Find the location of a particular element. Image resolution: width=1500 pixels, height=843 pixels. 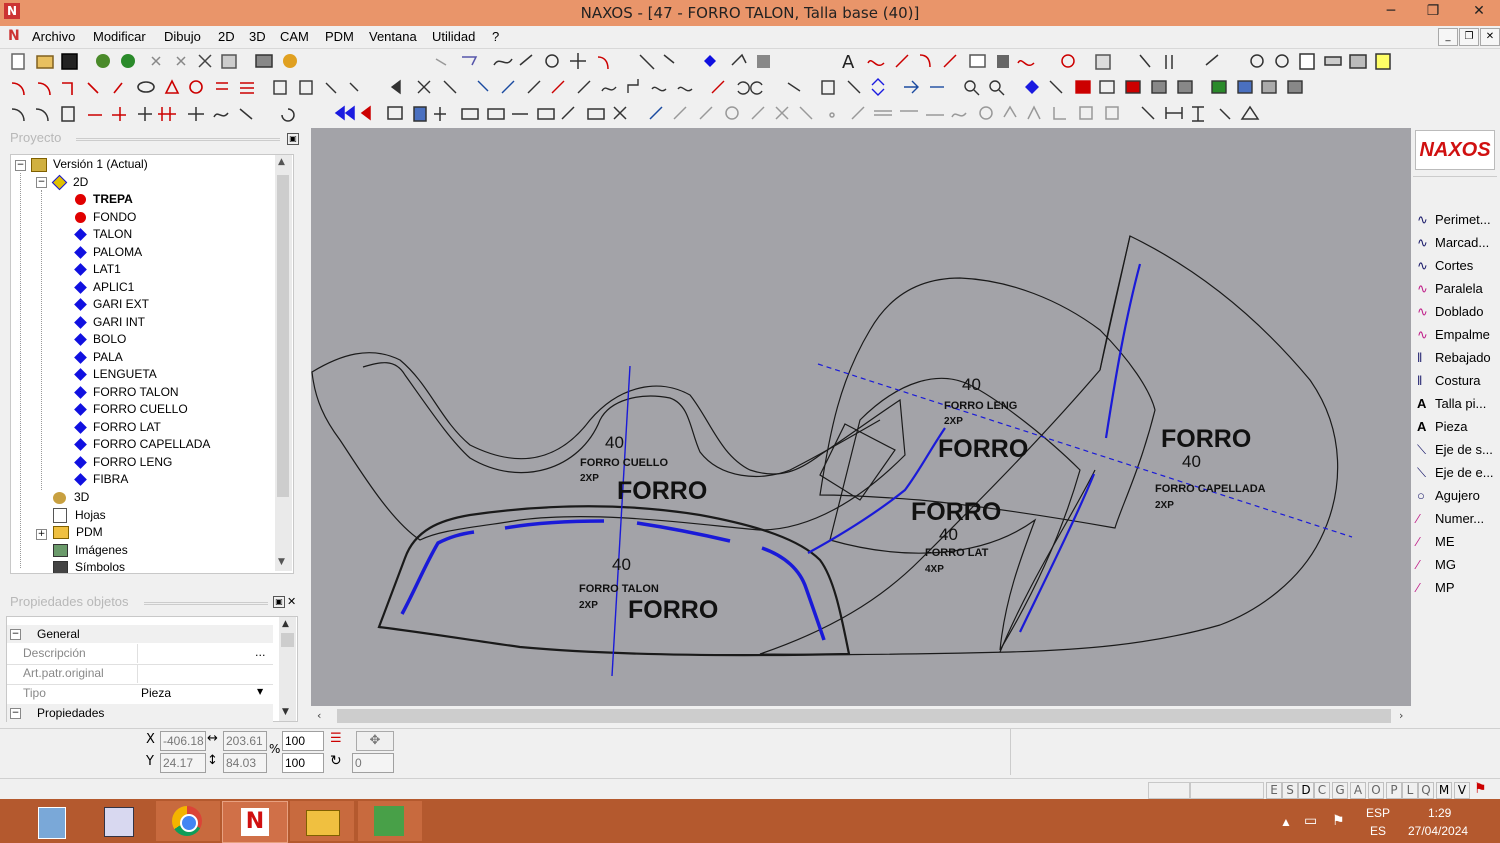

props-scroll-thumb is located at coordinates (287, 640).